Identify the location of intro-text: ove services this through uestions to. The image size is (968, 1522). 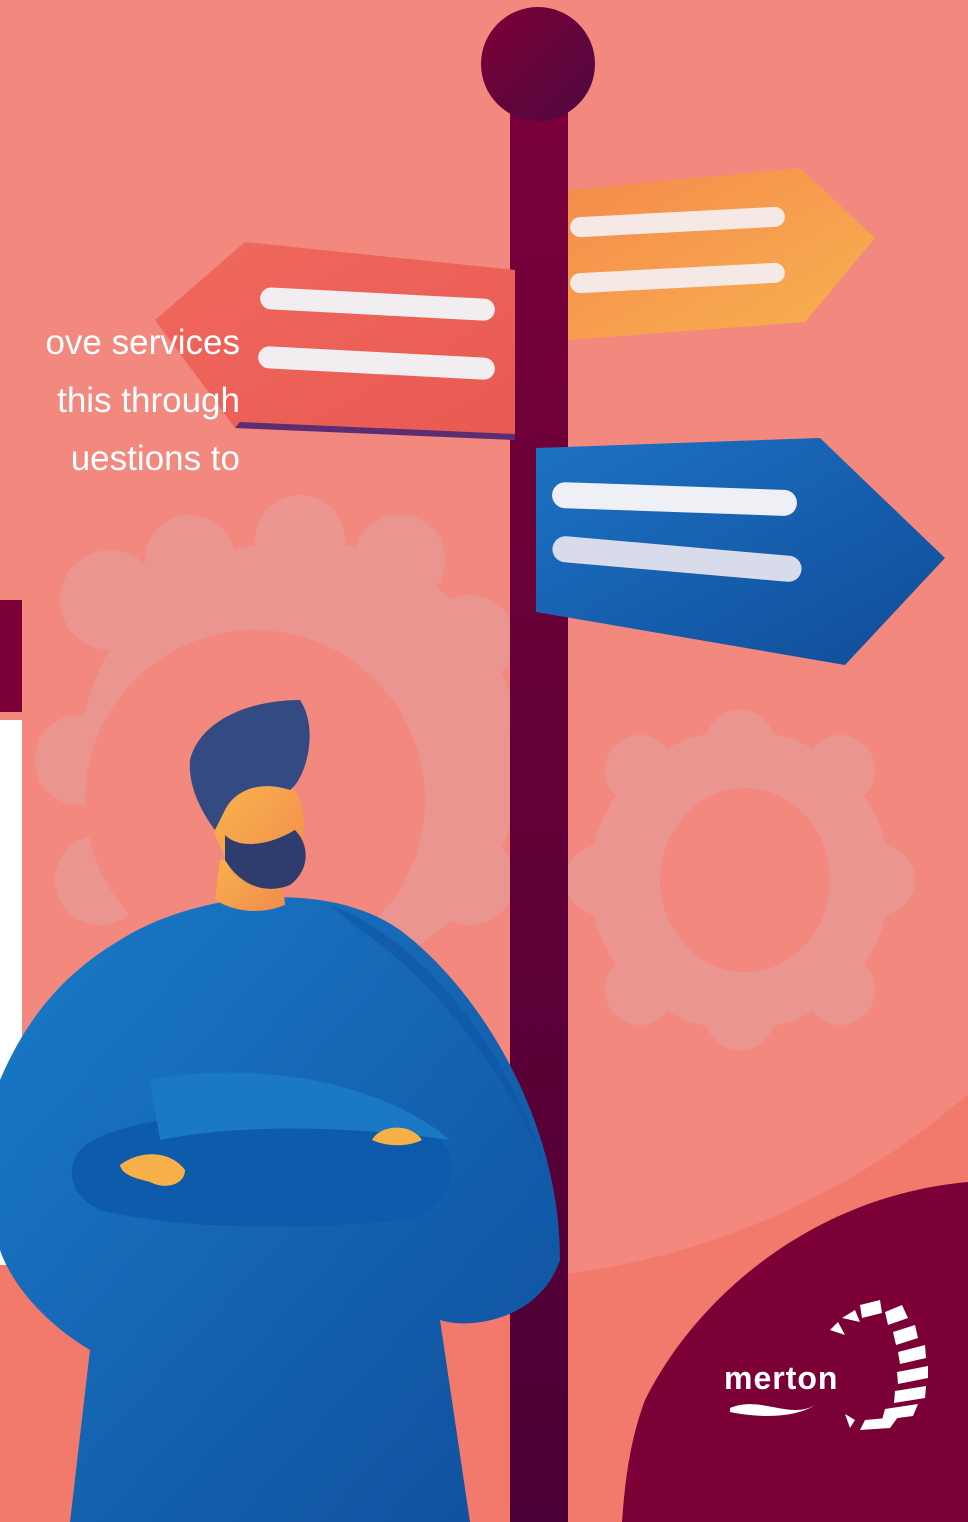
(120, 401).